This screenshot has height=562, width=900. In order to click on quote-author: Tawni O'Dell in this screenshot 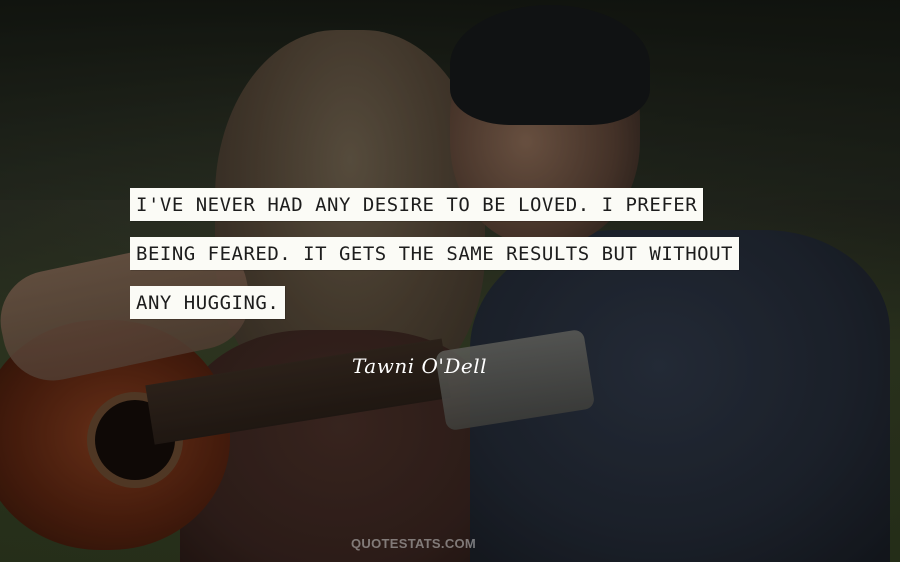, I will do `click(420, 366)`.